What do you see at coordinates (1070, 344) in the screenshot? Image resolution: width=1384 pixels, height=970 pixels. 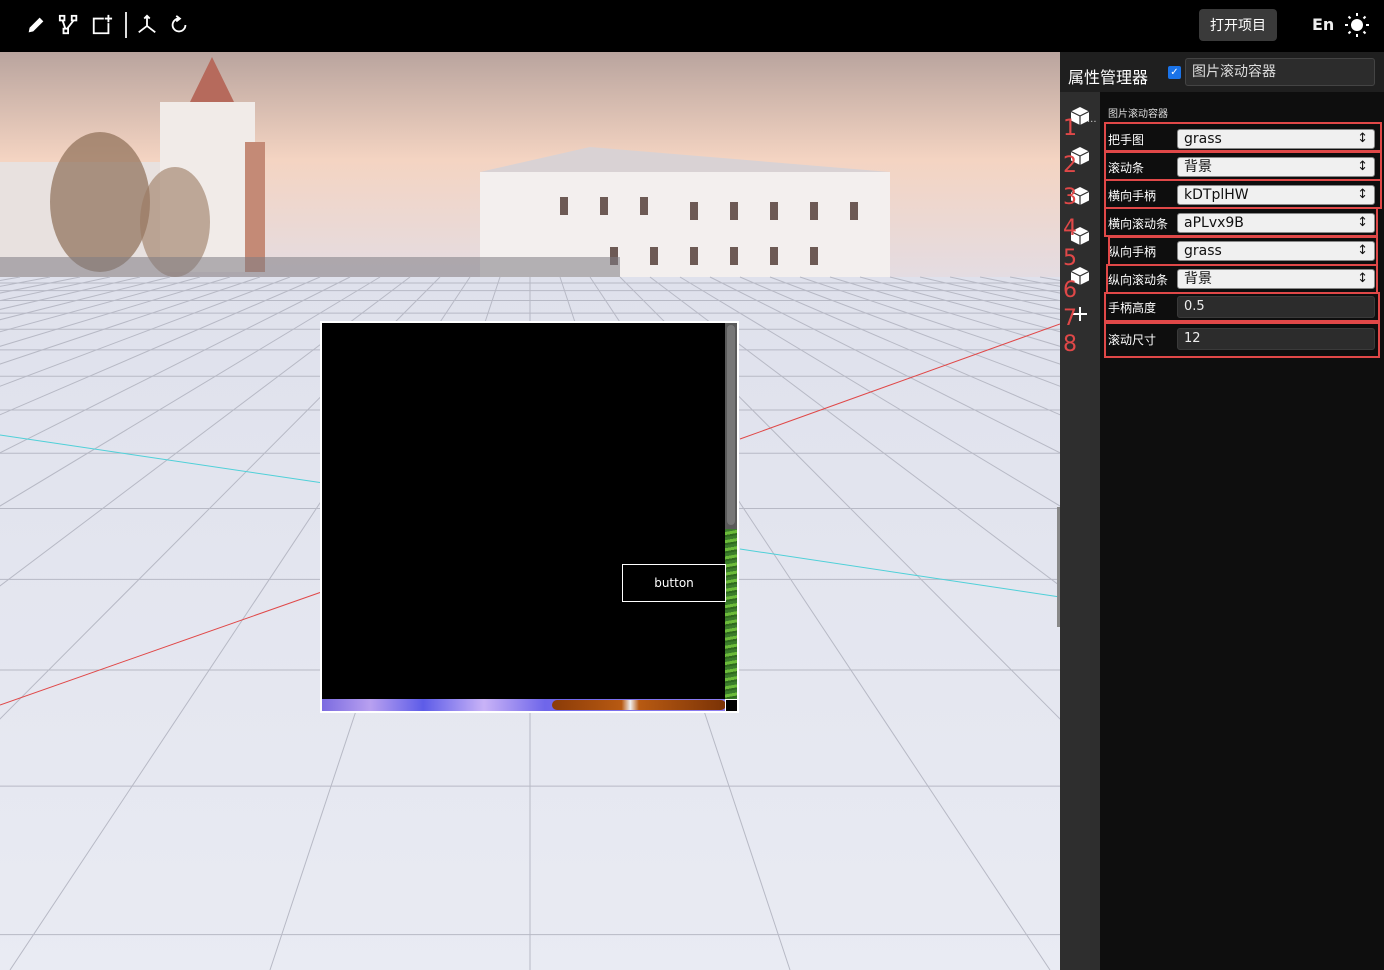 I see `annotation-number: 8` at bounding box center [1070, 344].